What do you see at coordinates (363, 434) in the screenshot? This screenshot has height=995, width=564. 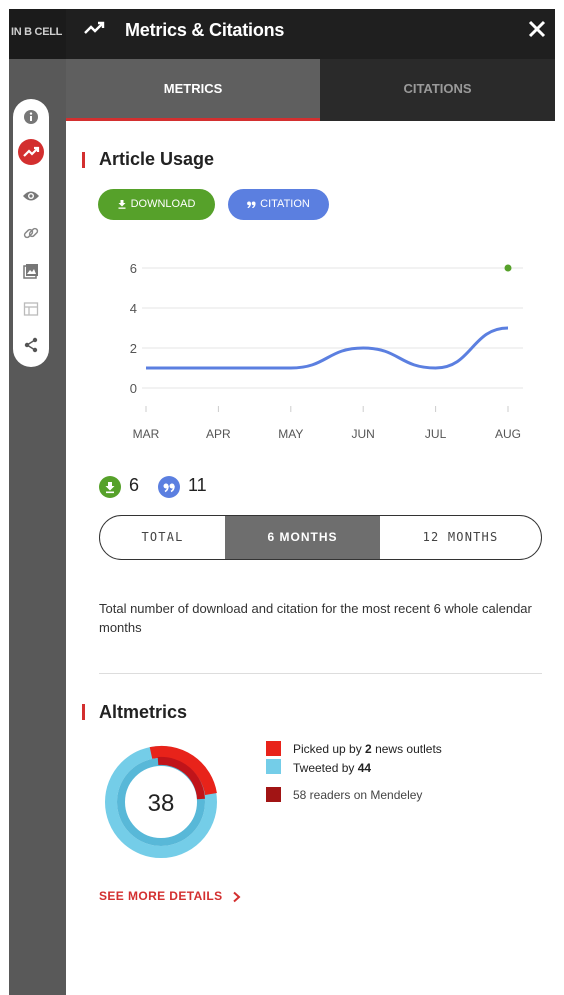 I see `x-tick-label: JUN` at bounding box center [363, 434].